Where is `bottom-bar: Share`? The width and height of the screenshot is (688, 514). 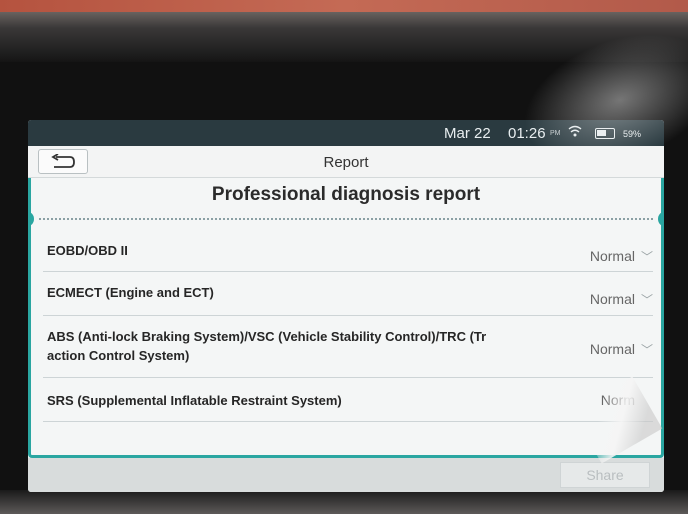 bottom-bar: Share is located at coordinates (346, 475).